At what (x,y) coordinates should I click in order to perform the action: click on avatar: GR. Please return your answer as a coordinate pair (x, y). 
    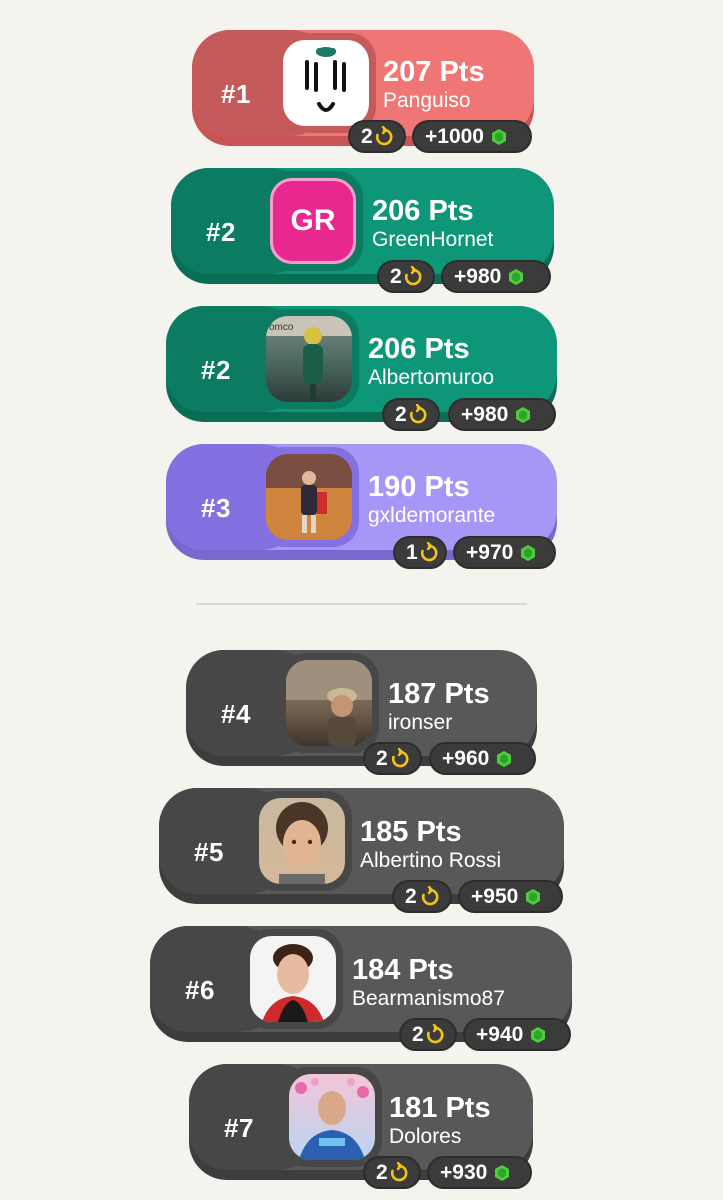
    Looking at the image, I should click on (313, 221).